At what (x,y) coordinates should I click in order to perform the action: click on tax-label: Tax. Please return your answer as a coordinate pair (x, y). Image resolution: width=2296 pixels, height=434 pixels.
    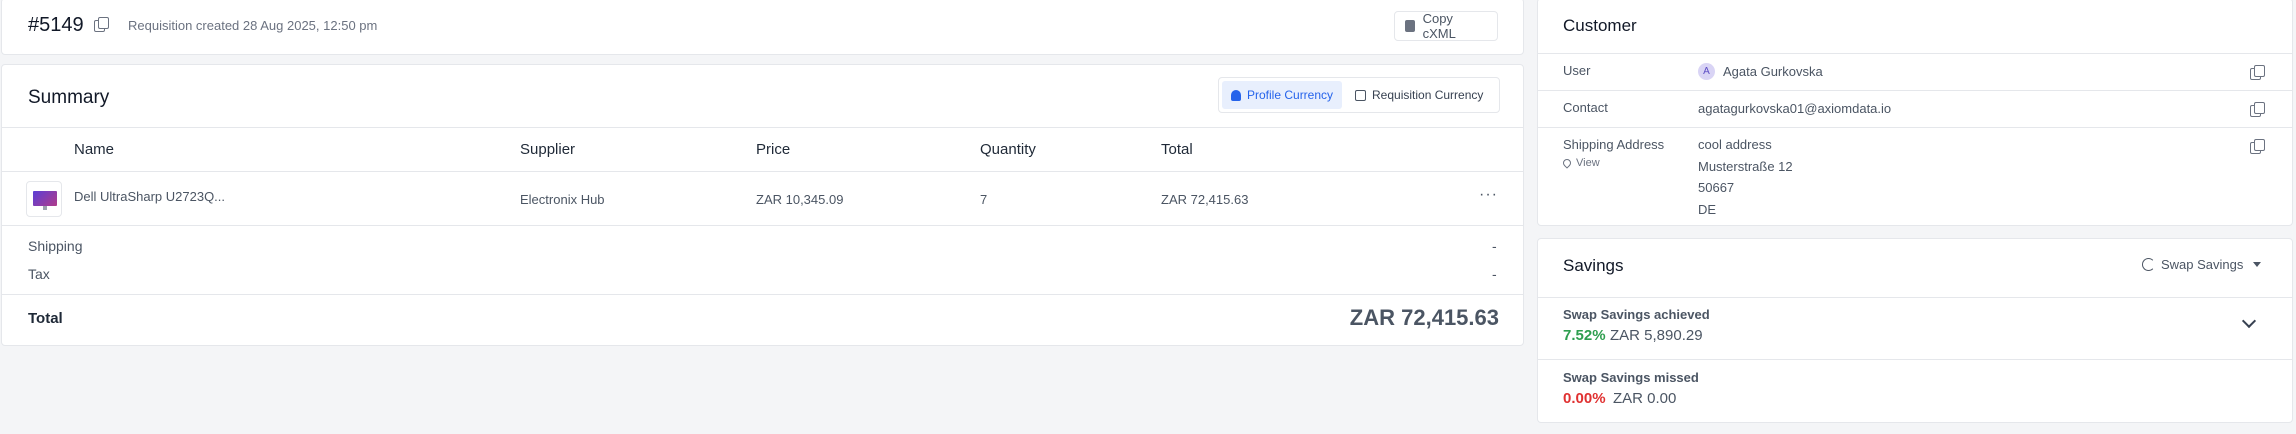
    Looking at the image, I should click on (39, 274).